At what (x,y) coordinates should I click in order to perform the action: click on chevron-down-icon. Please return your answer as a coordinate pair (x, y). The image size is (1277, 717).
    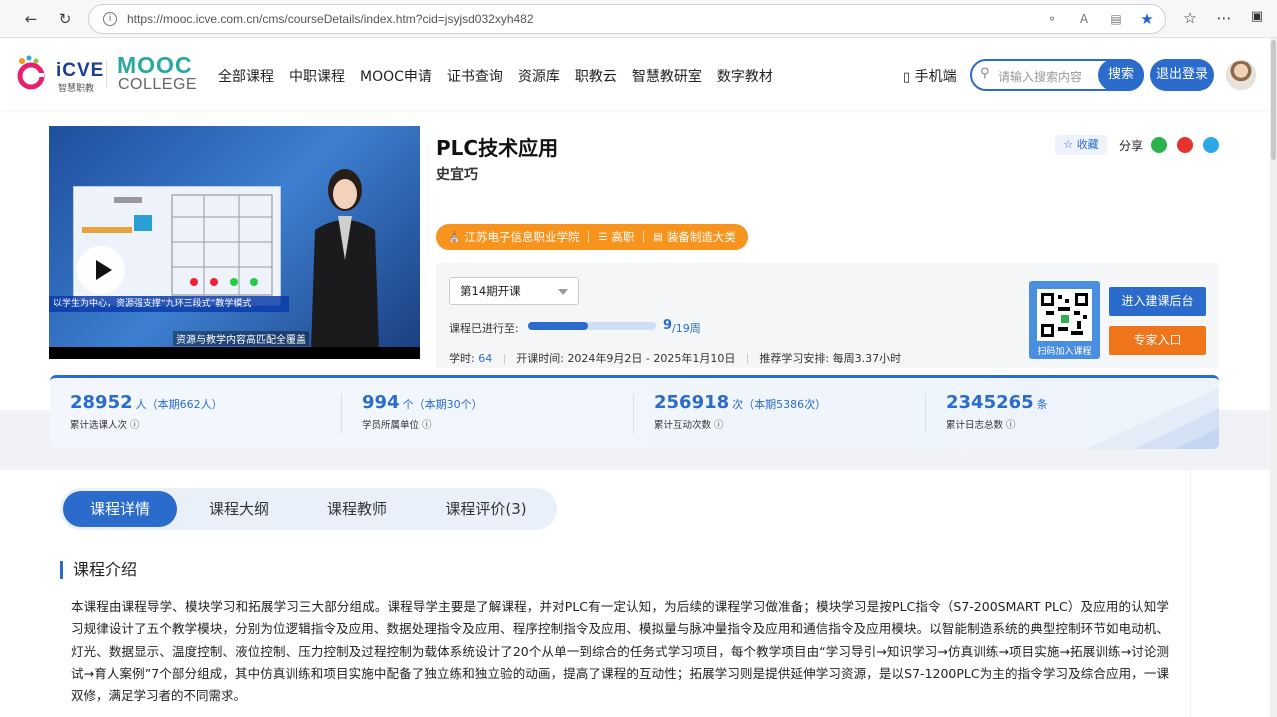
    Looking at the image, I should click on (563, 292).